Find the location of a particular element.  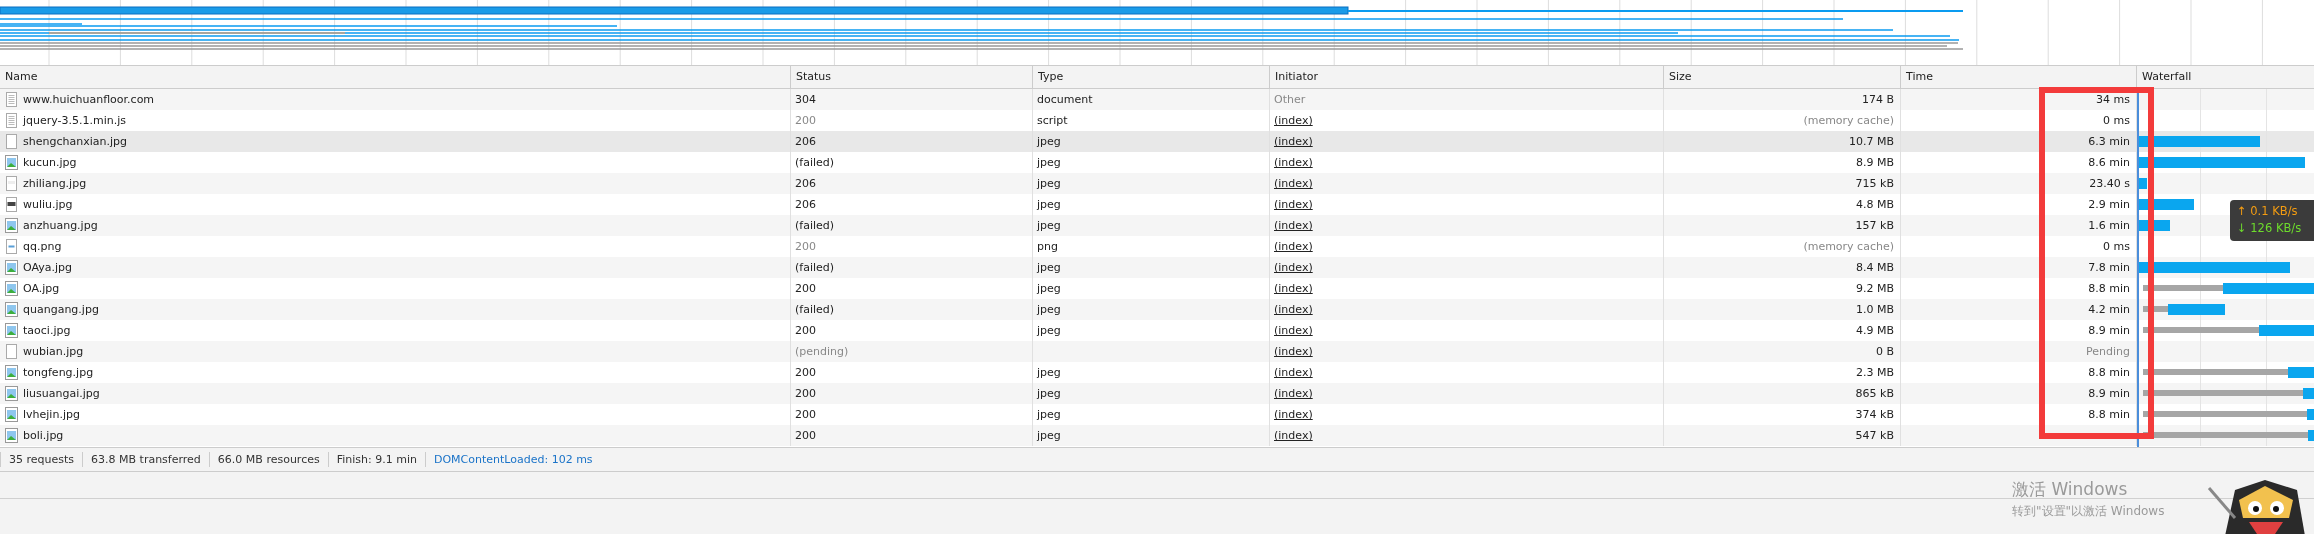

status-text: 304 is located at coordinates (805, 99).